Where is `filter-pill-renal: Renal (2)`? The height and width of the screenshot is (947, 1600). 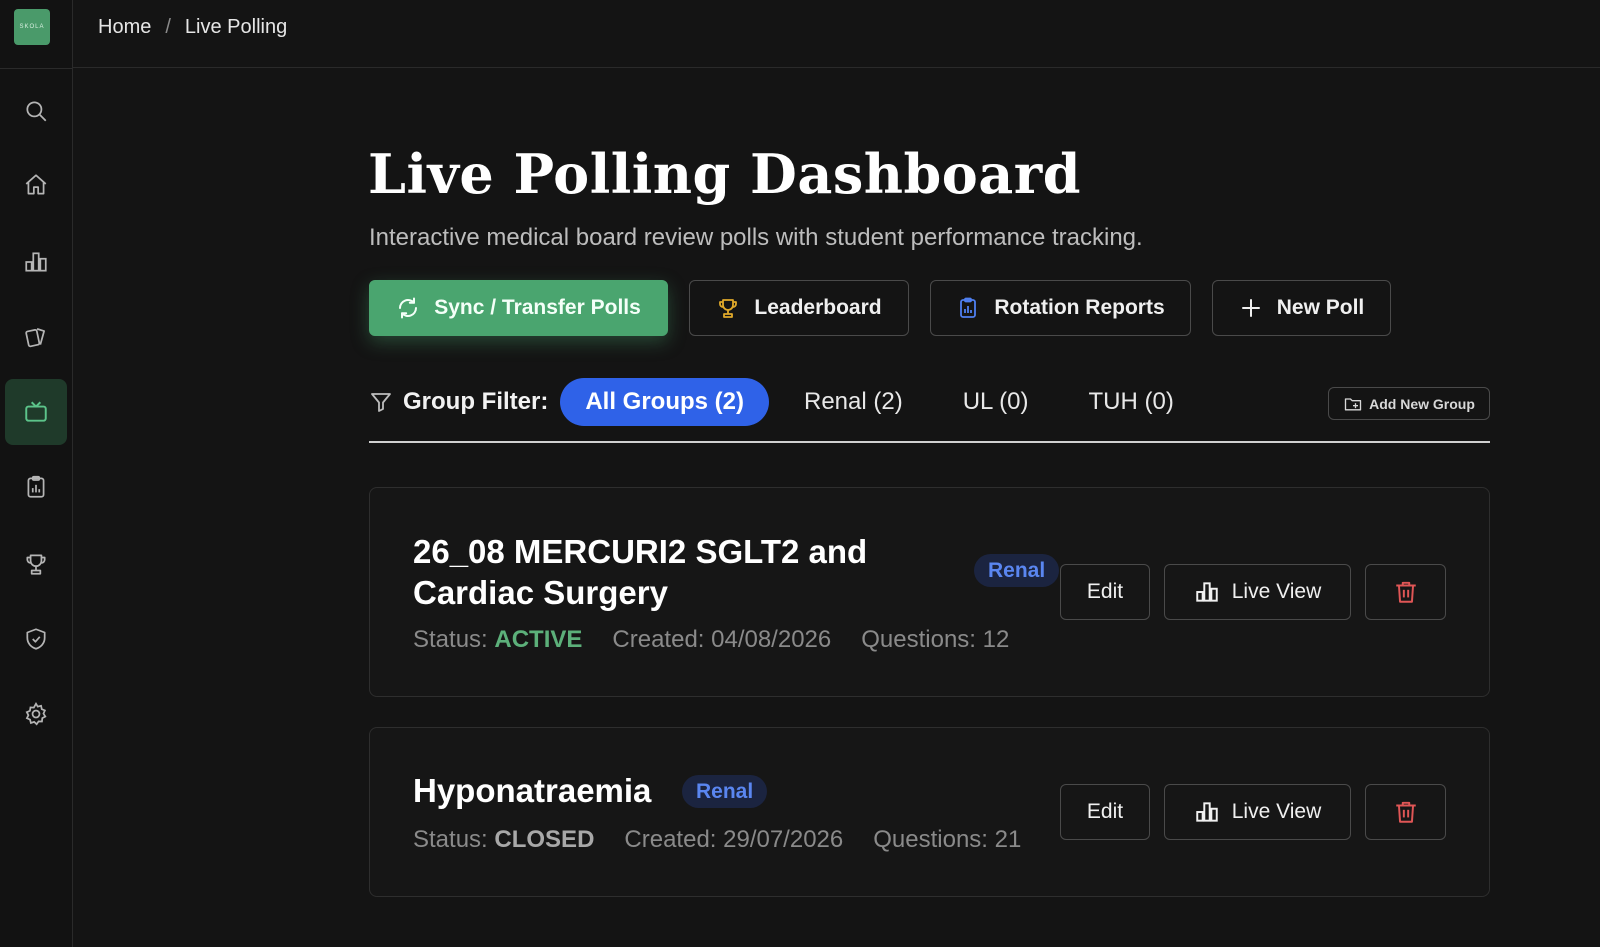
filter-pill-renal: Renal (2) is located at coordinates (853, 402).